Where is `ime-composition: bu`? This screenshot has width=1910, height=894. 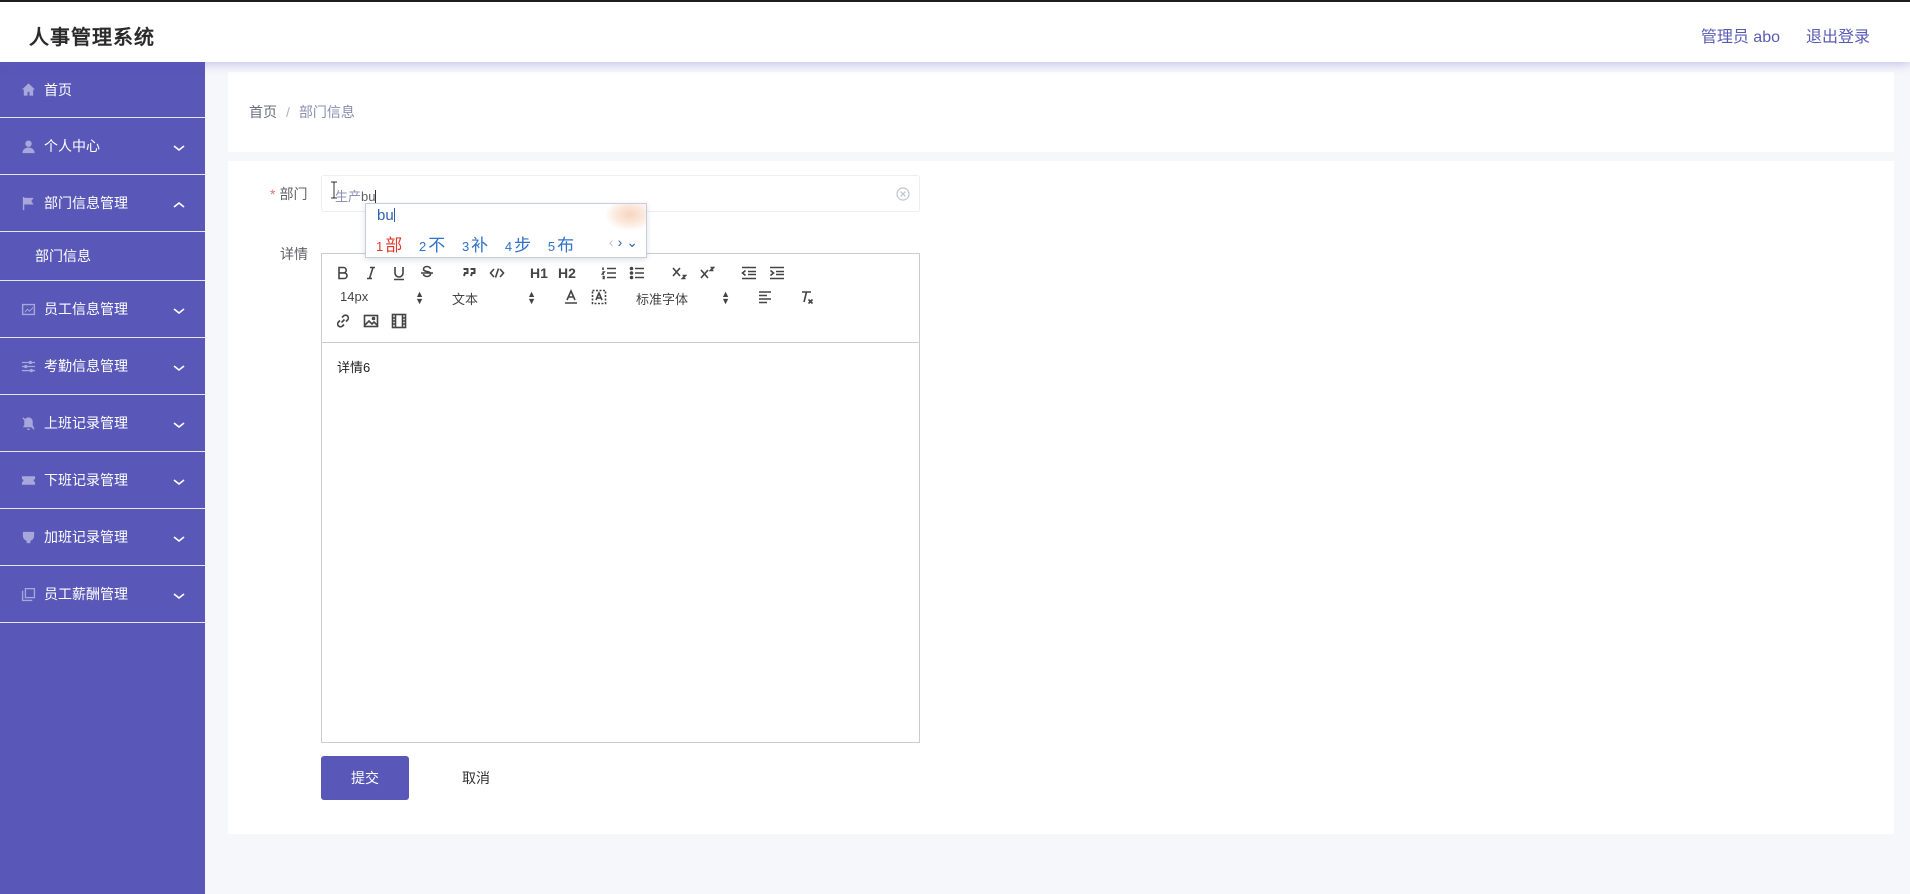 ime-composition: bu is located at coordinates (386, 215).